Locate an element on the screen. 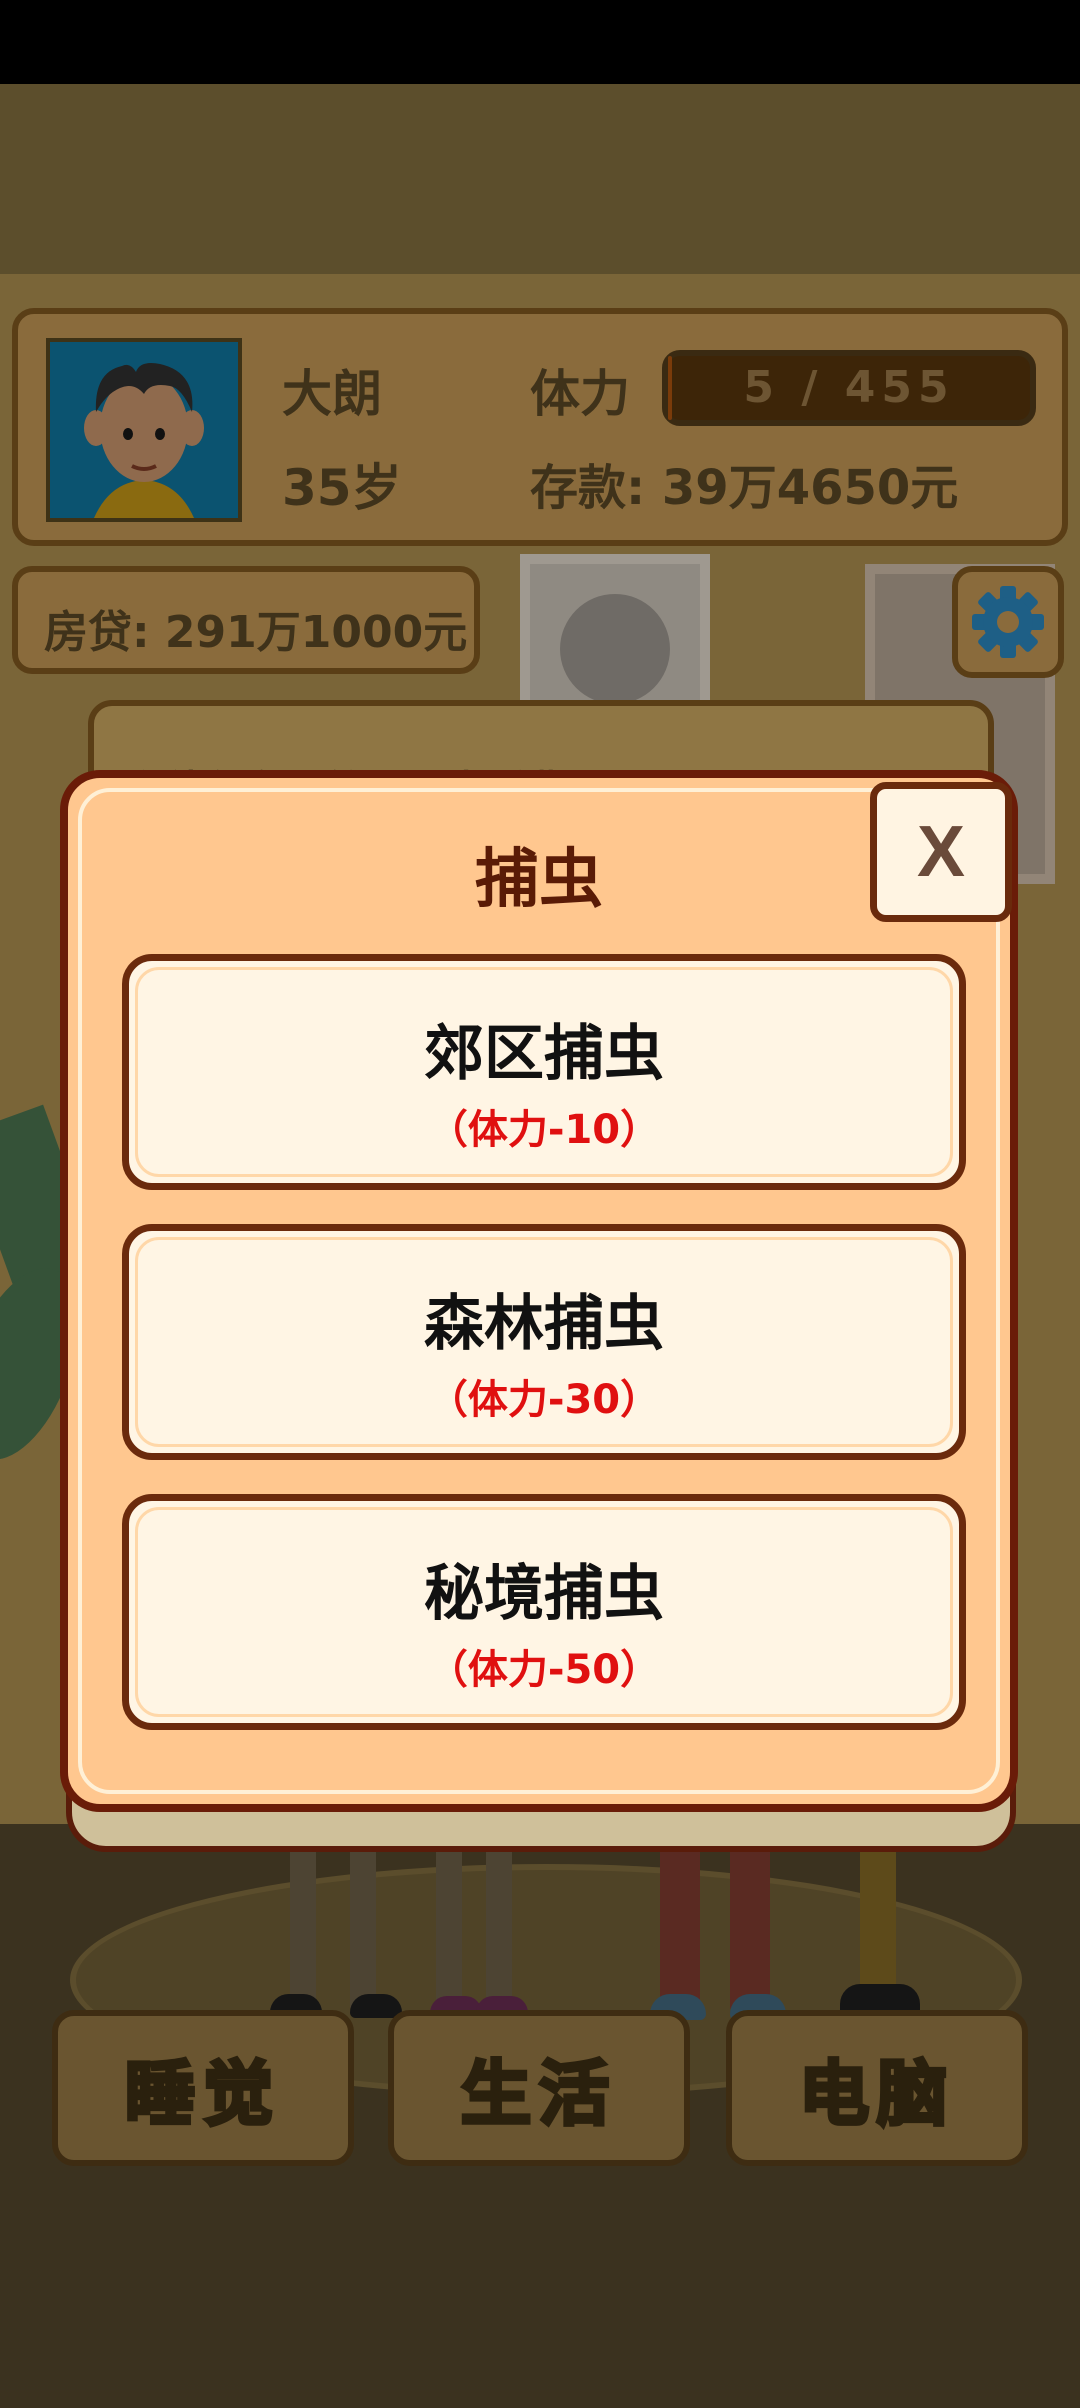 The width and height of the screenshot is (1080, 2408). computer-button-label: 电脑 is located at coordinates (876, 2094).